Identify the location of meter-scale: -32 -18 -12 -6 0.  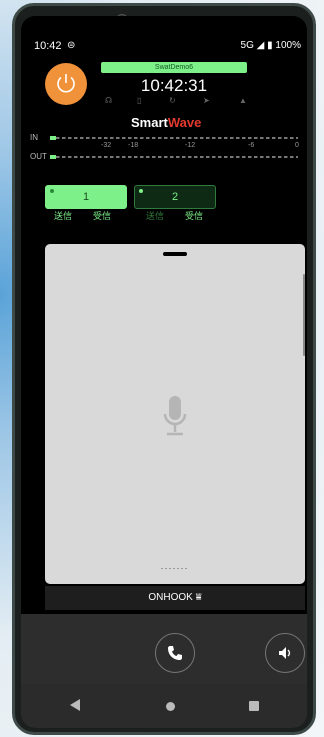
(164, 146).